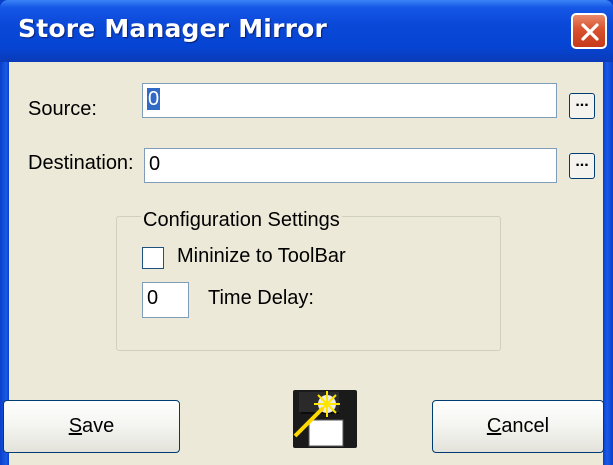 This screenshot has height=465, width=613. What do you see at coordinates (153, 258) in the screenshot?
I see `minimize-checkbox` at bounding box center [153, 258].